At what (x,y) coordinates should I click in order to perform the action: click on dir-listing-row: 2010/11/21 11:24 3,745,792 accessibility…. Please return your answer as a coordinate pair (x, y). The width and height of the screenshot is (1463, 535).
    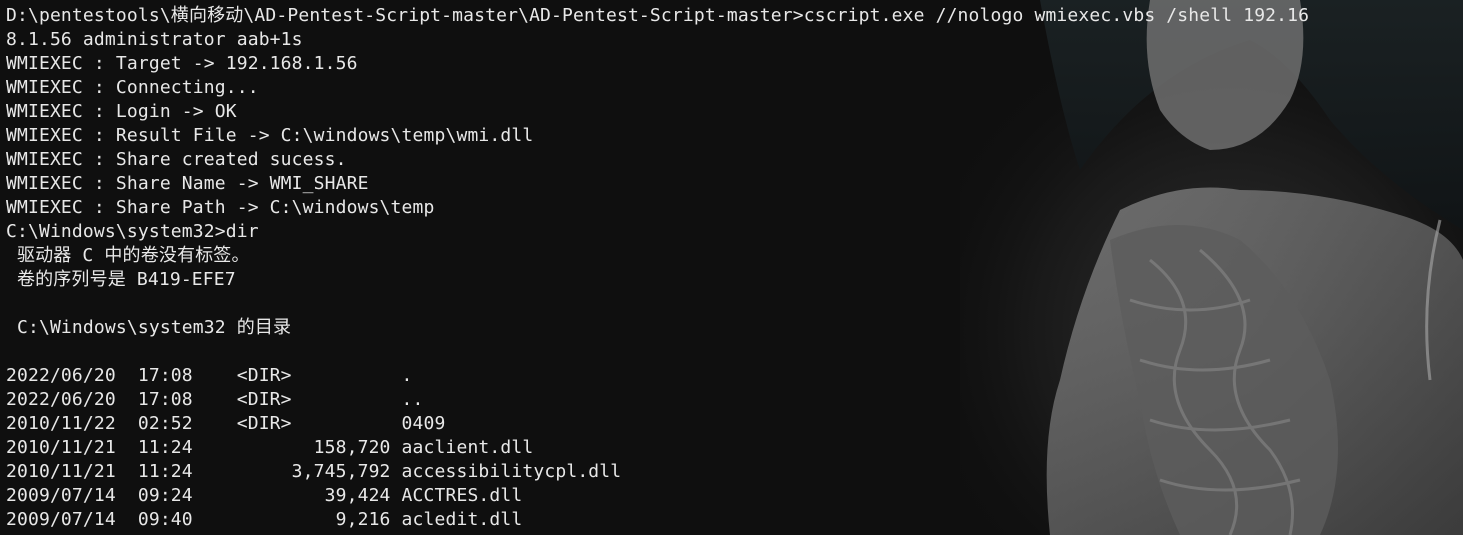
    Looking at the image, I should click on (314, 471).